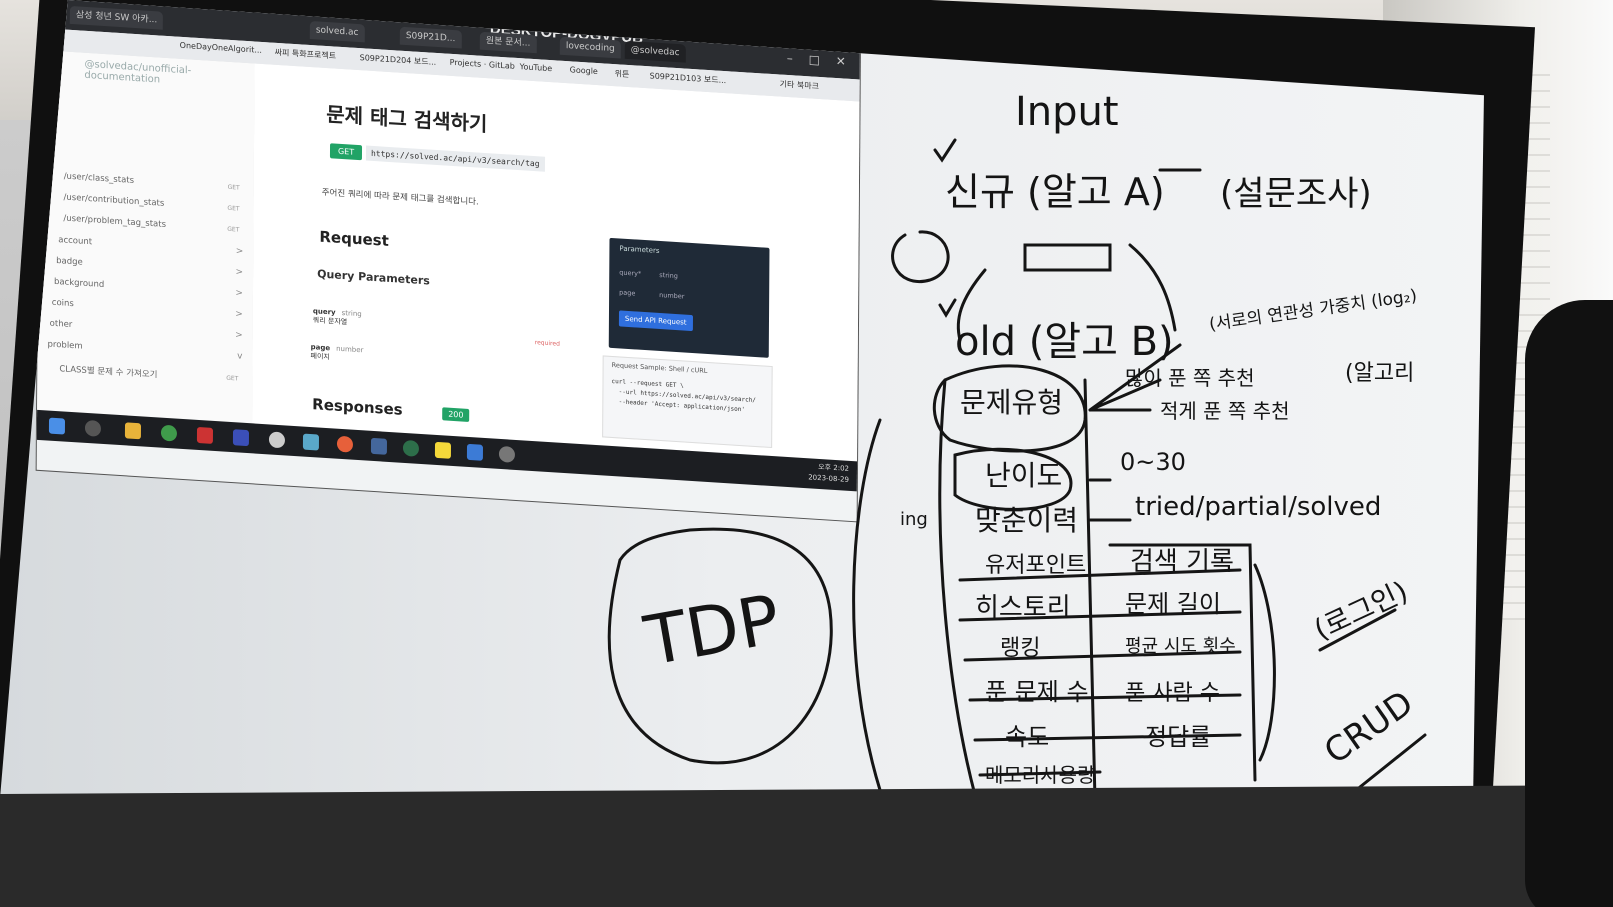 The width and height of the screenshot is (1613, 907). Describe the element at coordinates (1023, 608) in the screenshot. I see `attr-left: 히스토리` at that location.